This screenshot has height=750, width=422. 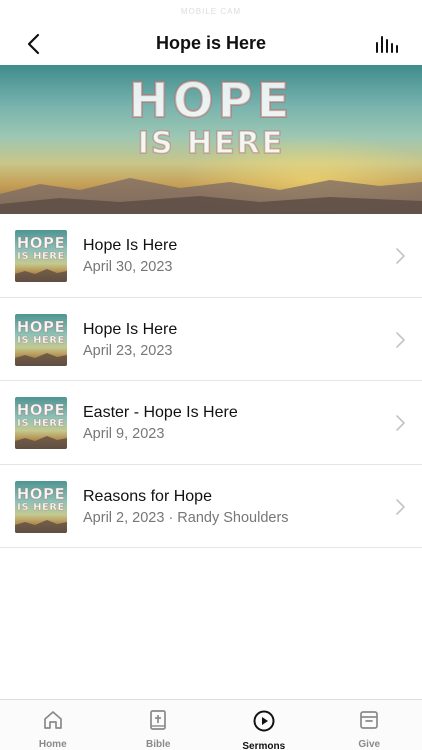 I want to click on sermon-text: Hope Is Here April 23, 2023, so click(x=130, y=340).